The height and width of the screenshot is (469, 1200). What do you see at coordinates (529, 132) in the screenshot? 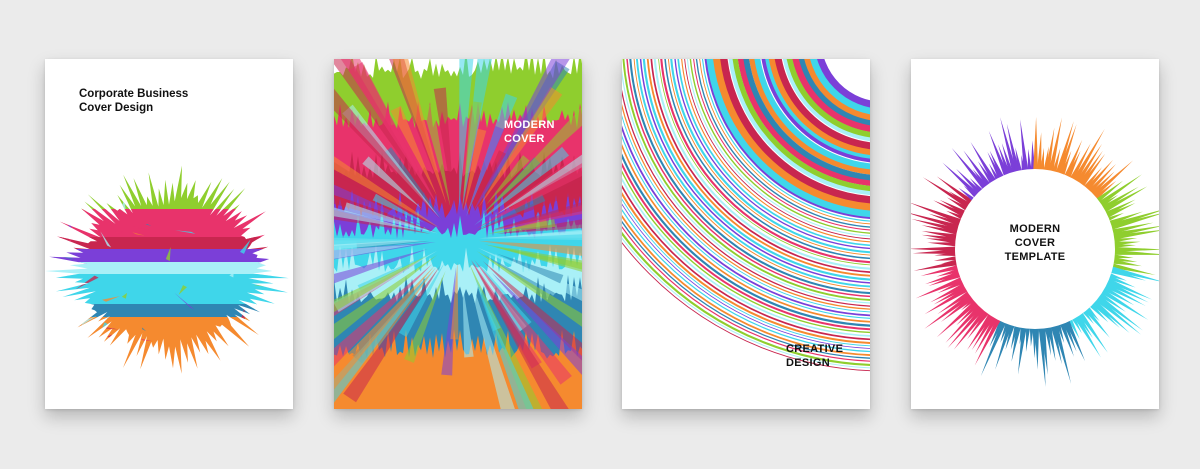
I see `cover-title: MODERN COVER` at bounding box center [529, 132].